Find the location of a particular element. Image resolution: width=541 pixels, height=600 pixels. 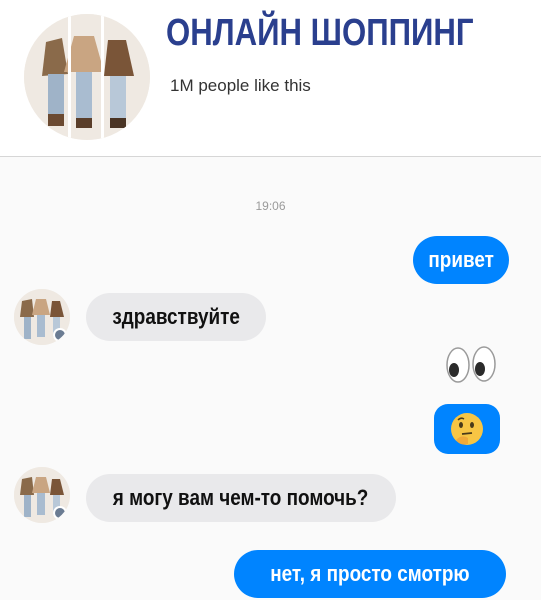

incoming-message-bubble: здравствуйте is located at coordinates (176, 317).